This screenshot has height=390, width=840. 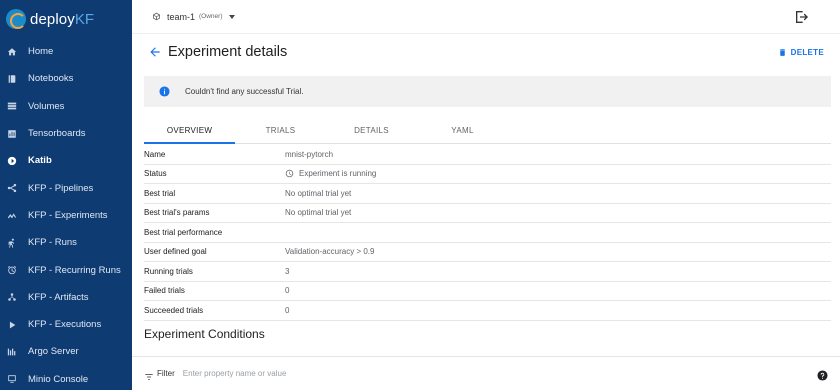 What do you see at coordinates (61, 188) in the screenshot?
I see `sidebar-item-label: KFP - Pipelines` at bounding box center [61, 188].